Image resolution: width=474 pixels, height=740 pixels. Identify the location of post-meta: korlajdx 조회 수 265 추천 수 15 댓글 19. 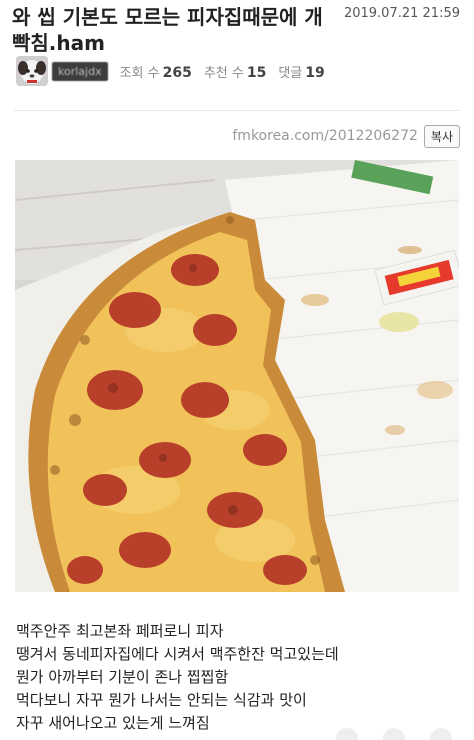
(241, 71).